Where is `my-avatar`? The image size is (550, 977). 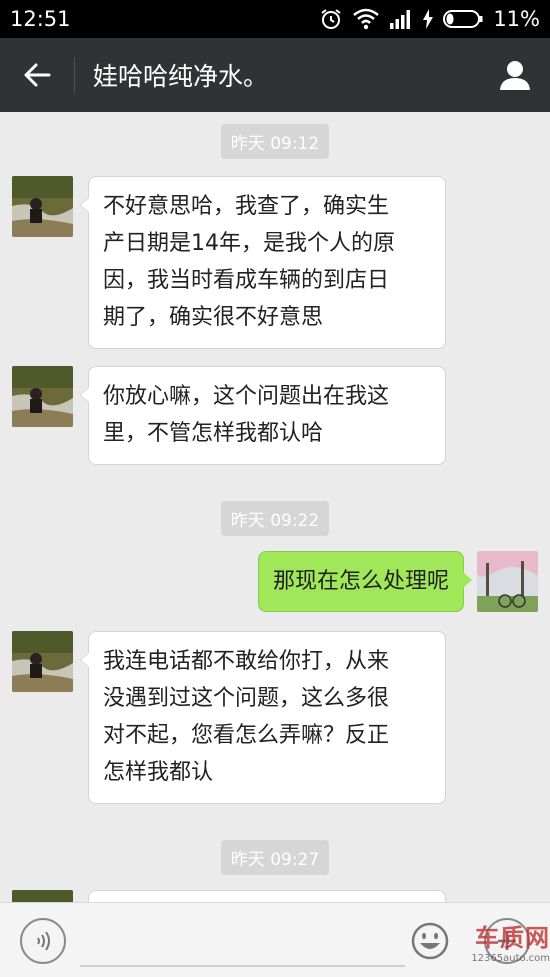 my-avatar is located at coordinates (507, 581).